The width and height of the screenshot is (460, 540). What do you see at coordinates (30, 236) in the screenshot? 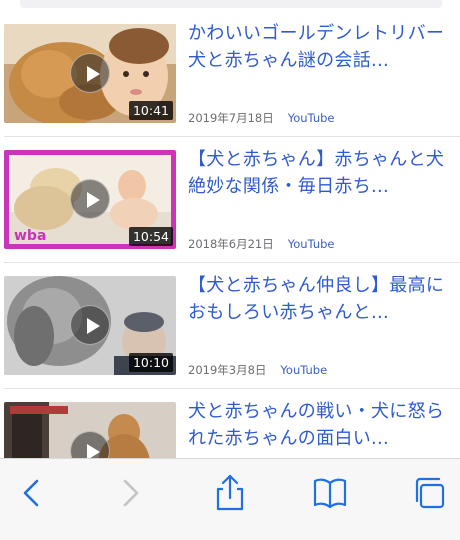
I see `svg-text: wba` at bounding box center [30, 236].